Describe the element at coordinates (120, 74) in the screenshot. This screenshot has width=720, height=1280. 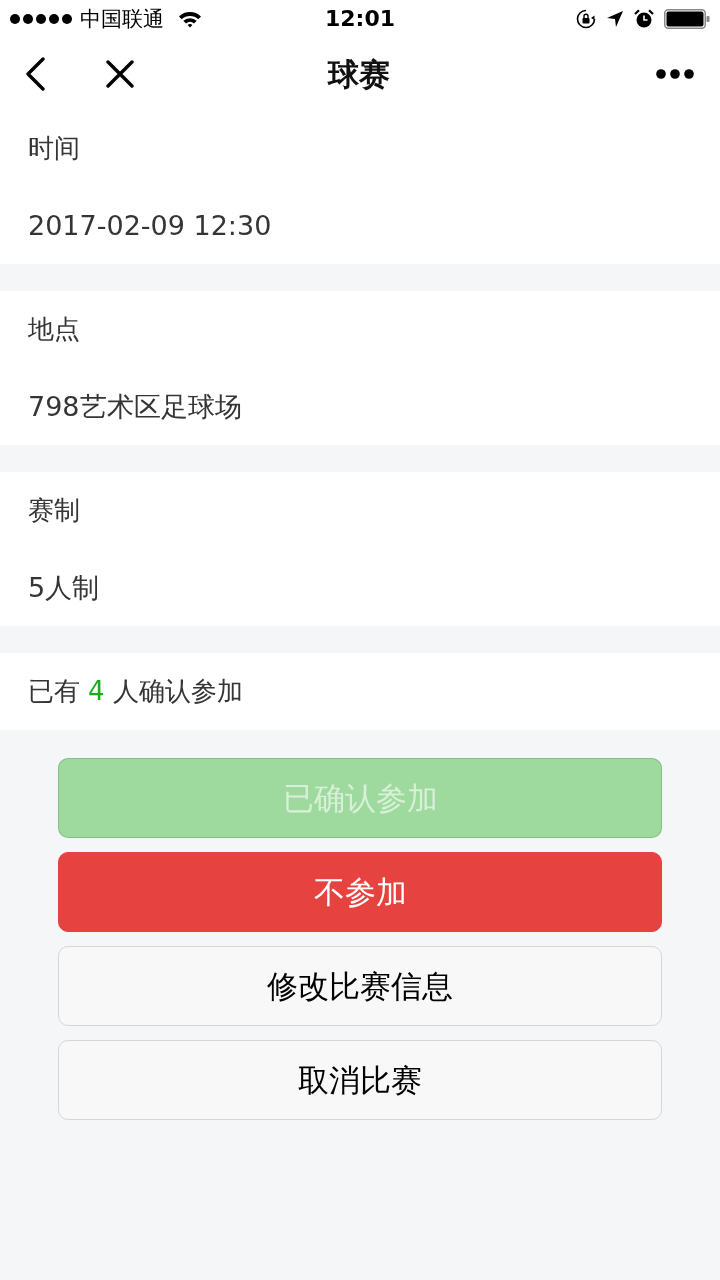
I see `close-icon` at that location.